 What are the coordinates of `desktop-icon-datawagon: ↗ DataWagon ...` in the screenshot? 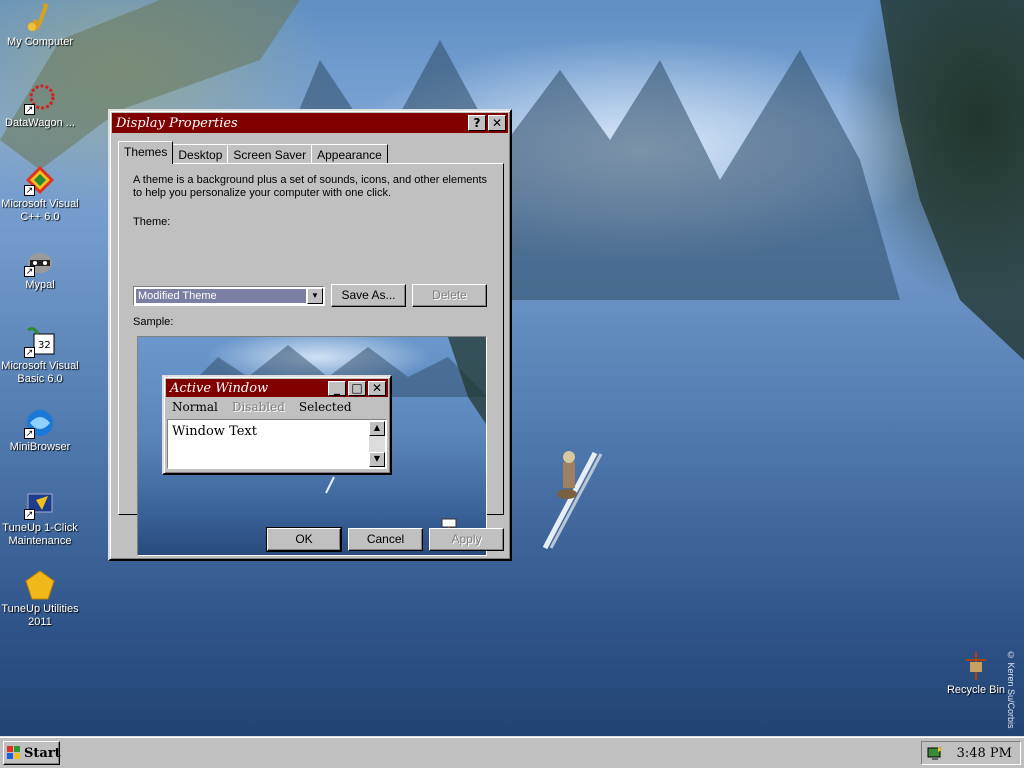 It's located at (40, 106).